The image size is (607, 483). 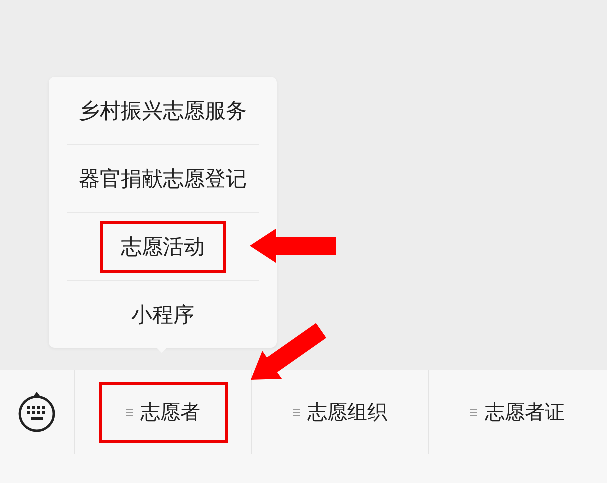 I want to click on menu-tab: 志愿者, so click(x=163, y=412).